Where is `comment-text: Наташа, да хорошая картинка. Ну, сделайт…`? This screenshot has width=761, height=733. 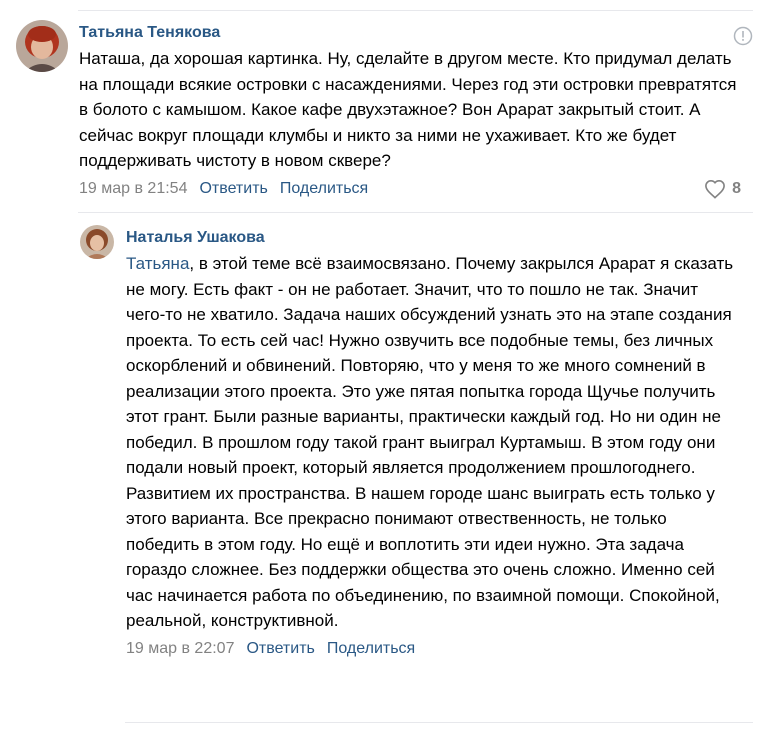 comment-text: Наташа, да хорошая картинка. Ну, сделайт… is located at coordinates (408, 109).